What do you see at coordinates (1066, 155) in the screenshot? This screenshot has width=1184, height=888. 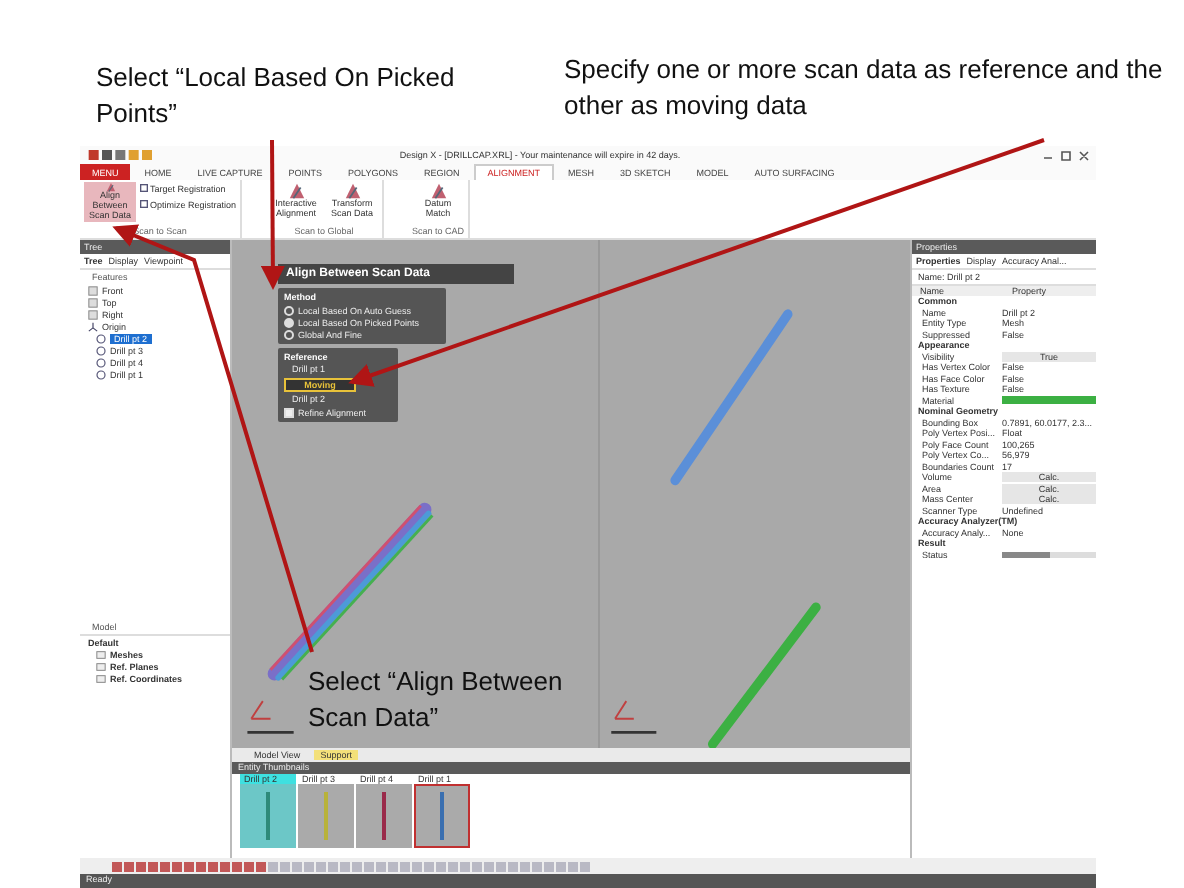 I see `window-controls-icon` at bounding box center [1066, 155].